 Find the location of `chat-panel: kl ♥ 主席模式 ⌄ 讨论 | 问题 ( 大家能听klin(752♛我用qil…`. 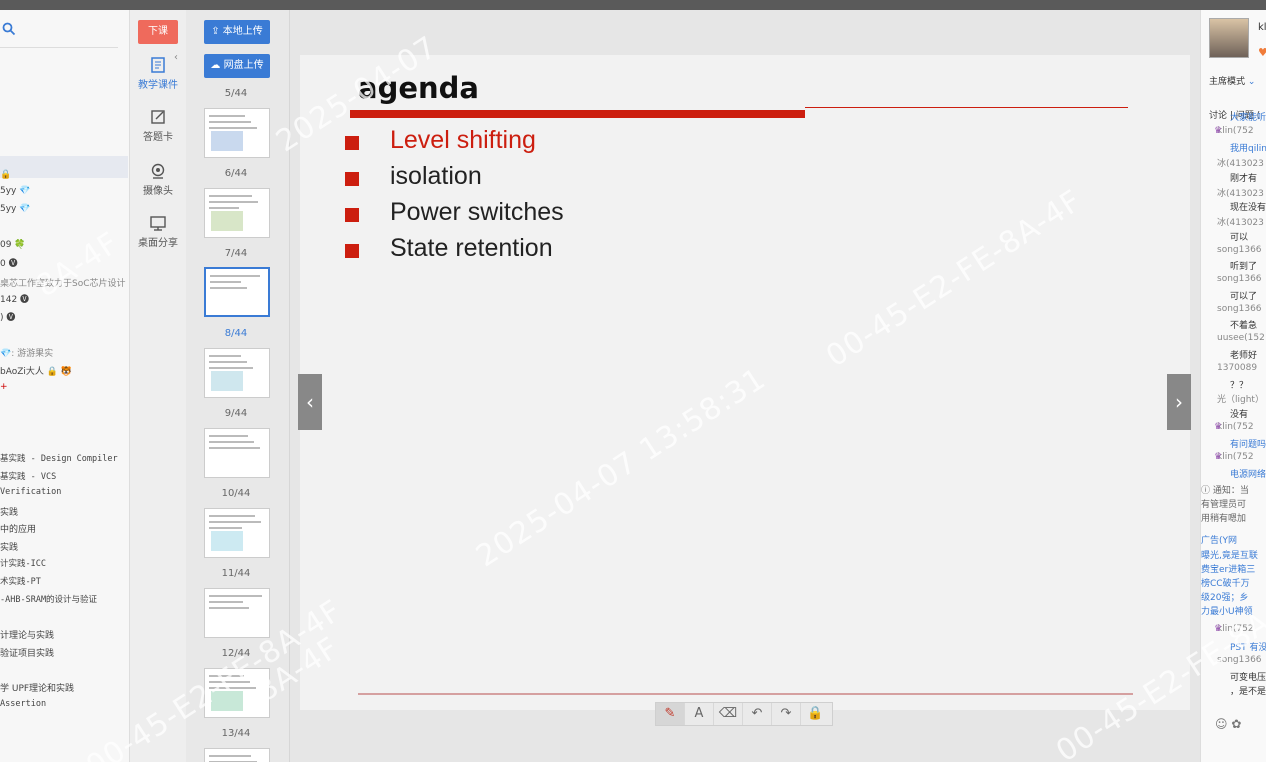

chat-panel: kl ♥ 主席模式 ⌄ 讨论 | 问题 ( 大家能听klin(752♛我用qil… is located at coordinates (1233, 386).